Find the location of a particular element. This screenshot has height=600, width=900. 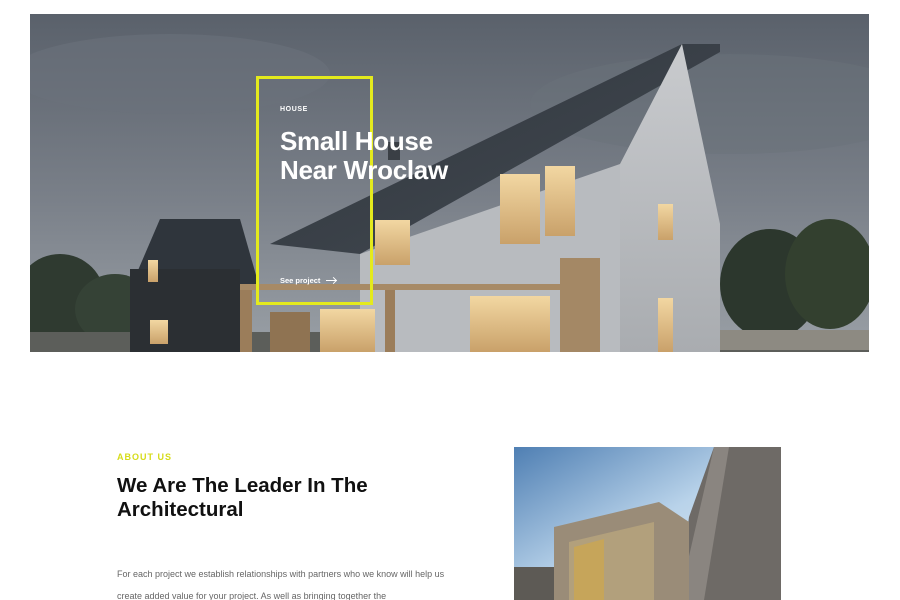

about-heading: We Are The Leader In The Architectural is located at coordinates (242, 497).